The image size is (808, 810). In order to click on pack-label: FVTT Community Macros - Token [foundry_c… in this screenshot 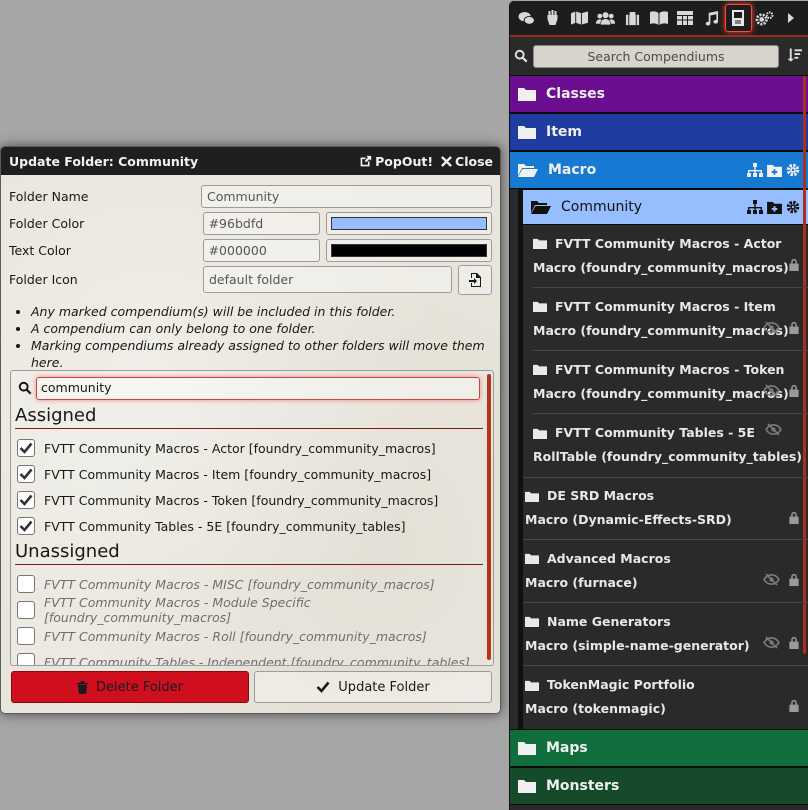, I will do `click(241, 500)`.